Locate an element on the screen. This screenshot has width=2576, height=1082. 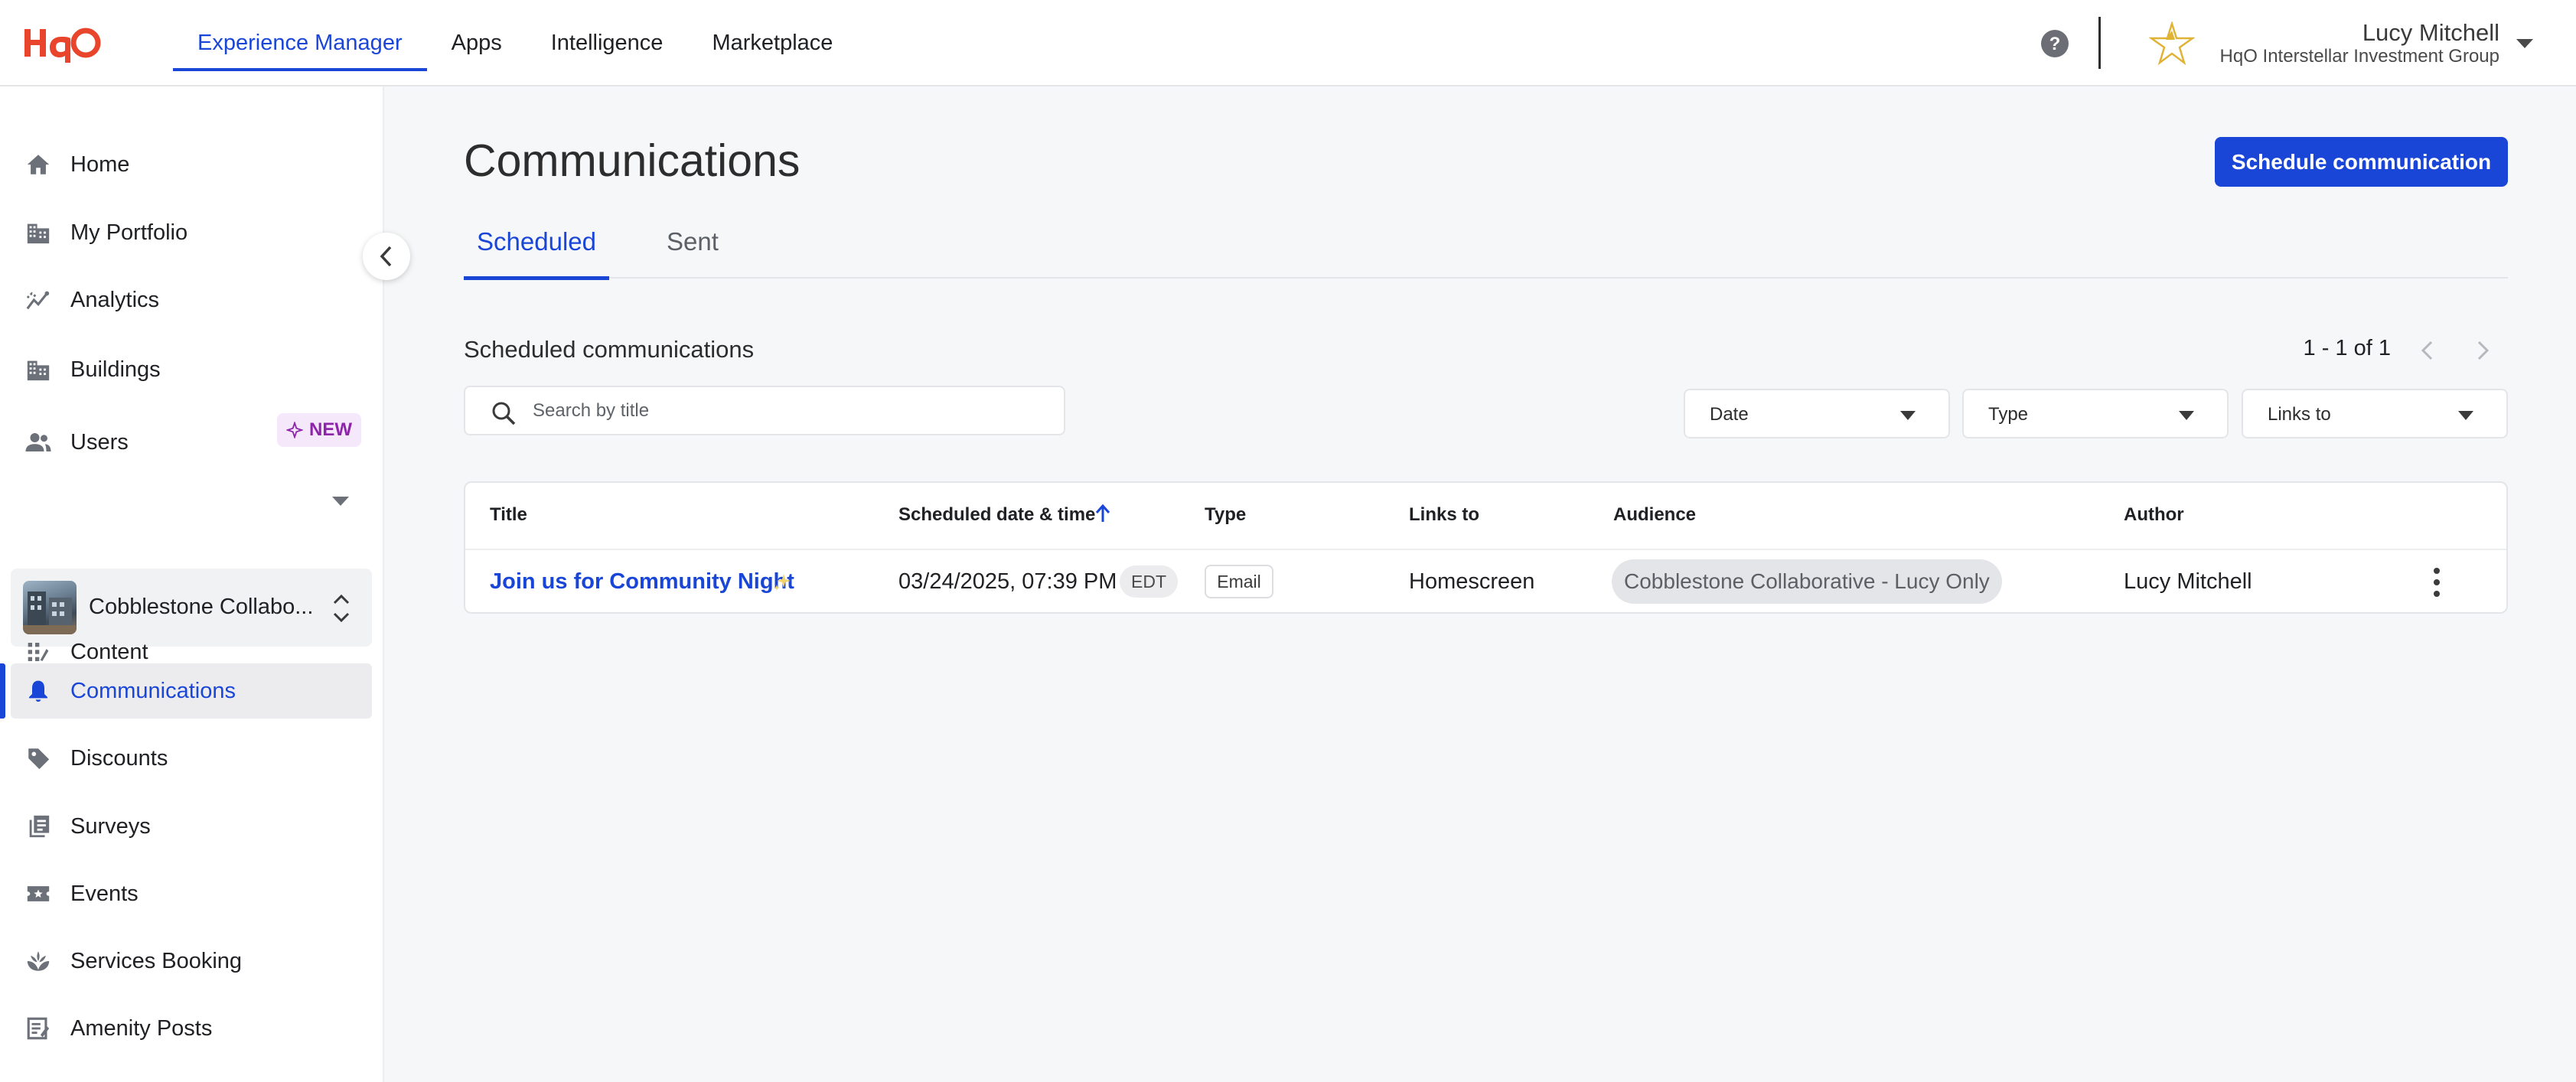
services-icon is located at coordinates (38, 961).